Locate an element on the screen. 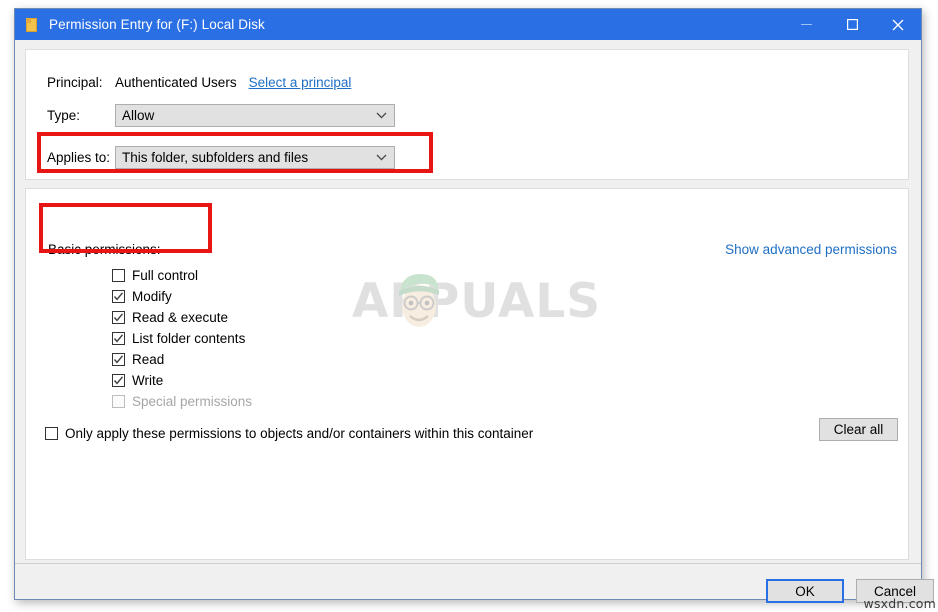 The height and width of the screenshot is (612, 938). footer-divider is located at coordinates (468, 563).